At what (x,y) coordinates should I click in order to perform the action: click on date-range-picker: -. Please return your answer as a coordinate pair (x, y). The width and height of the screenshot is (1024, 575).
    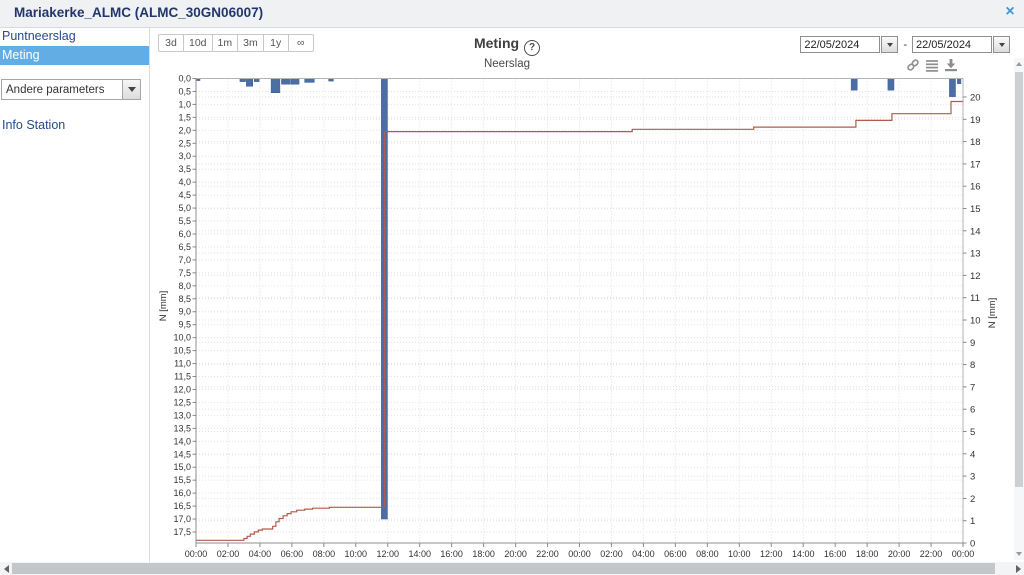
    Looking at the image, I should click on (905, 44).